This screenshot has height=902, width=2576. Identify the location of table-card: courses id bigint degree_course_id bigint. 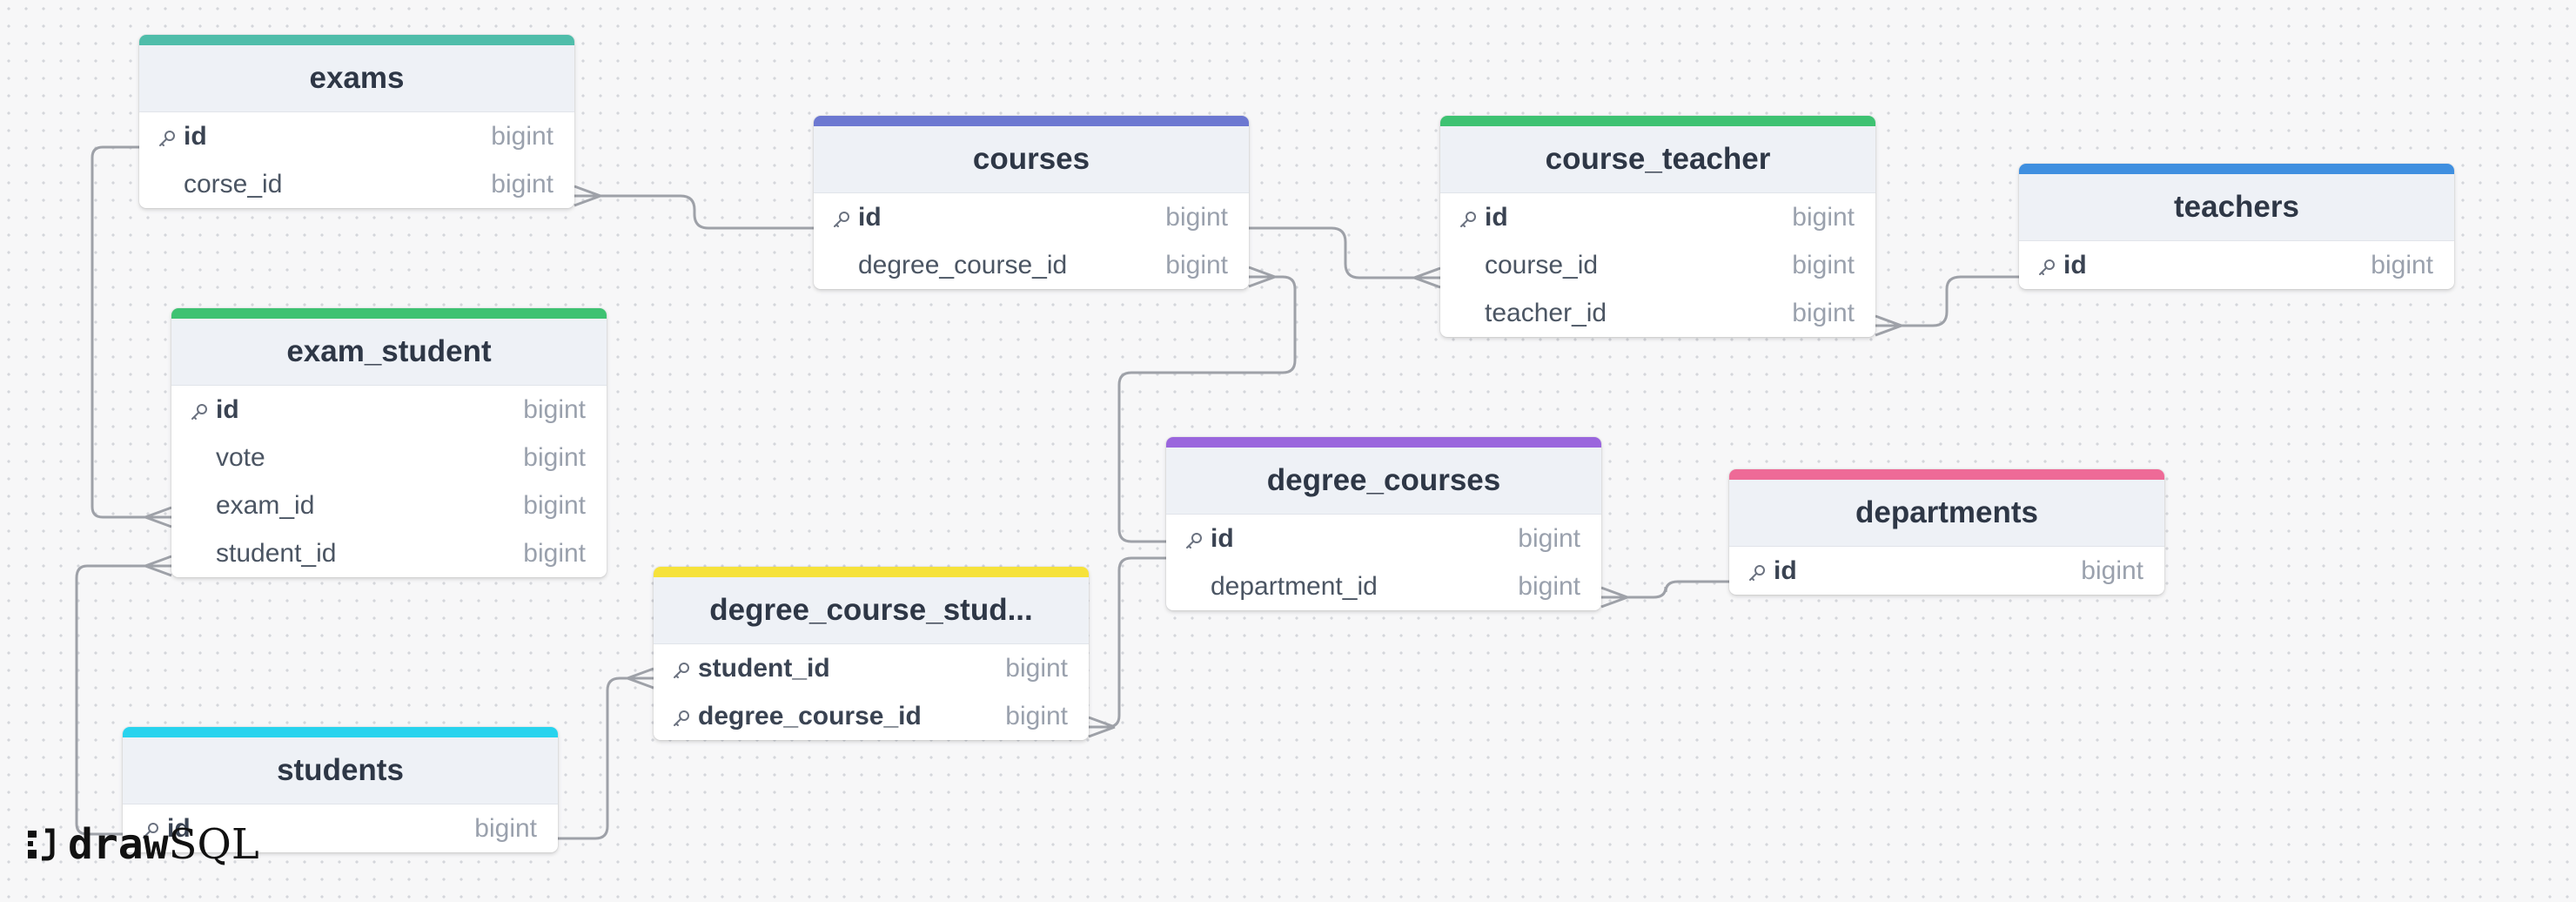
(1031, 202).